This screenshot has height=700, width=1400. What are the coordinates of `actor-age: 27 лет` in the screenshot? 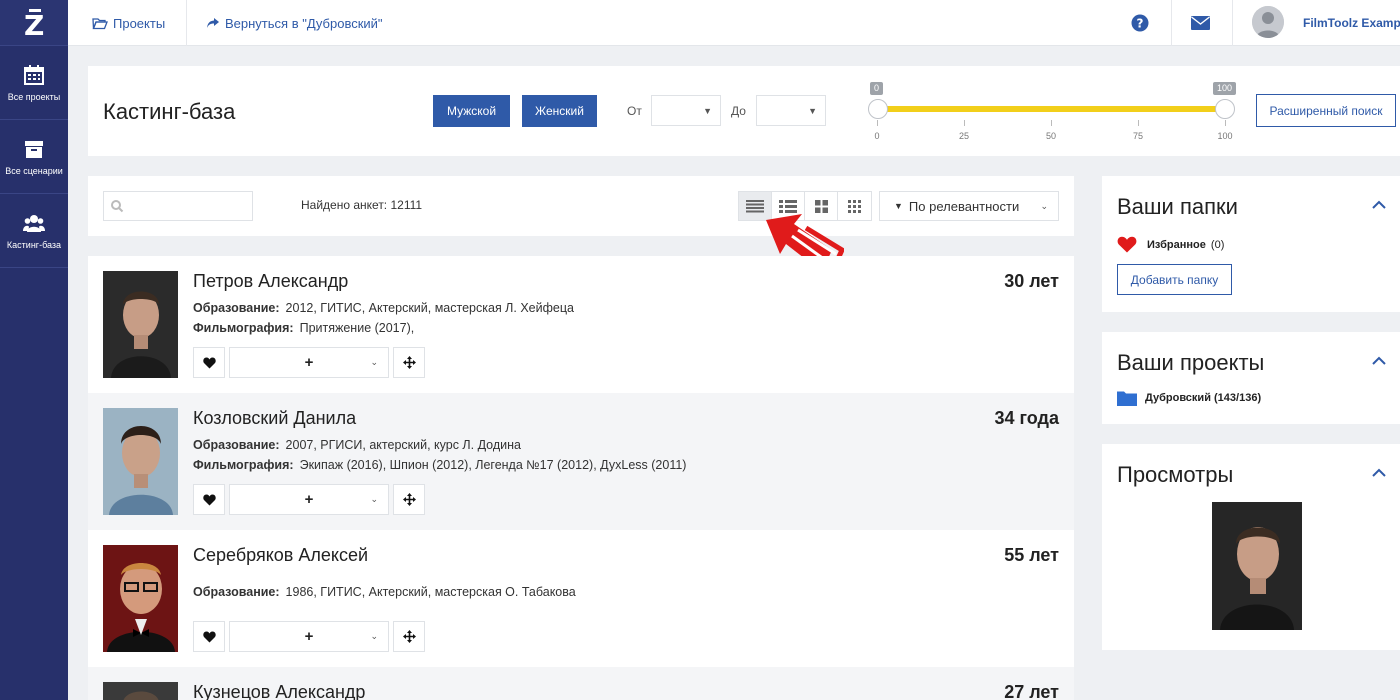 It's located at (1031, 691).